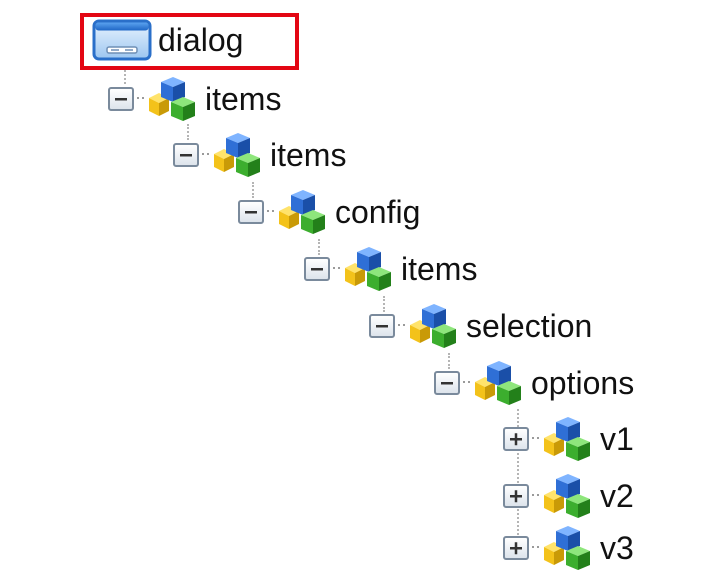  I want to click on tree-node-label: v2, so click(617, 496).